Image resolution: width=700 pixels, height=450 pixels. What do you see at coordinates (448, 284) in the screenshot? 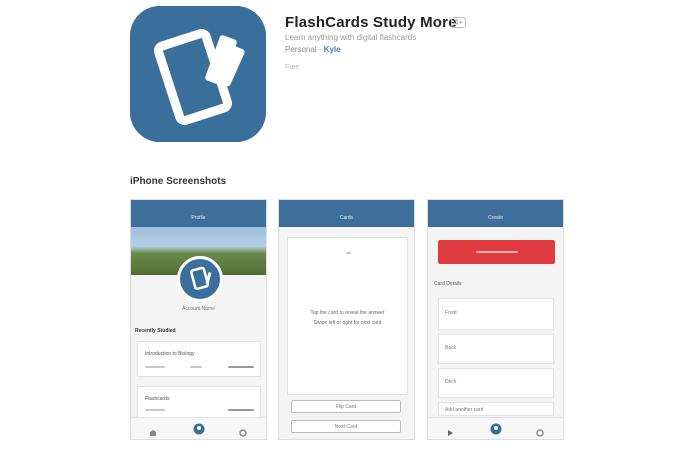
I see `card-details-heading: Card Details` at bounding box center [448, 284].